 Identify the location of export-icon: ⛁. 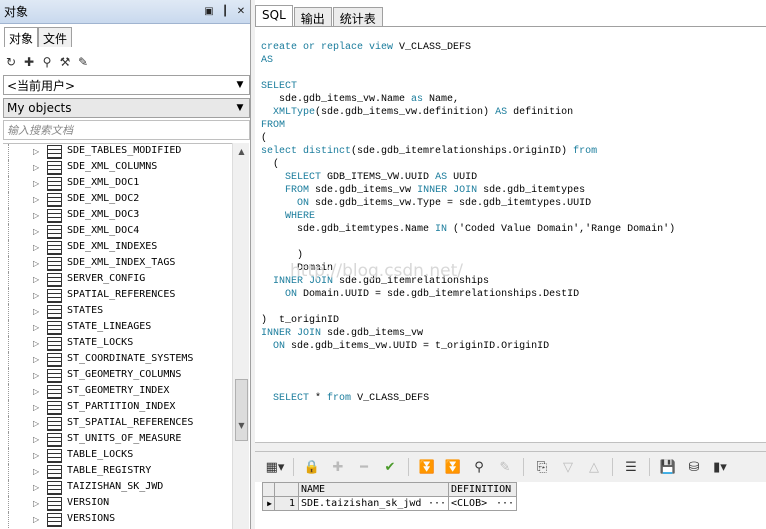
(694, 467).